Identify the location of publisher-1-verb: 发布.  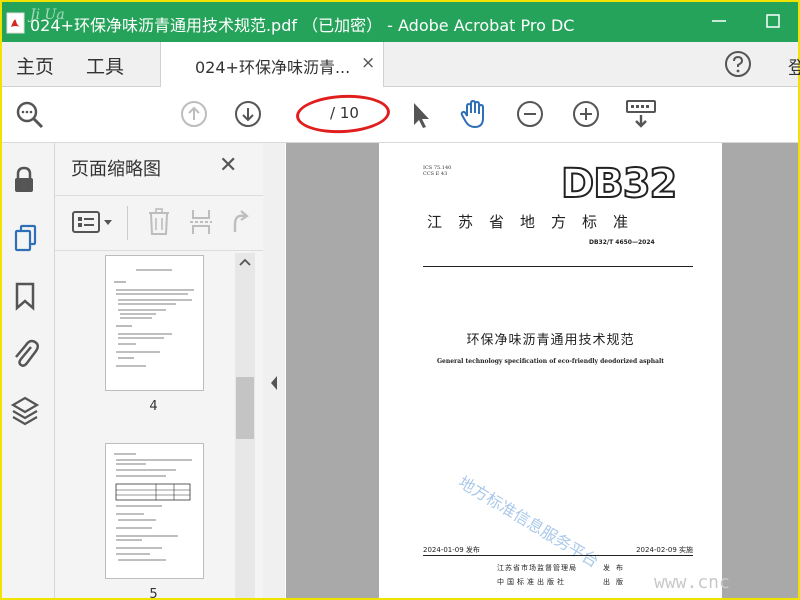
(616, 568).